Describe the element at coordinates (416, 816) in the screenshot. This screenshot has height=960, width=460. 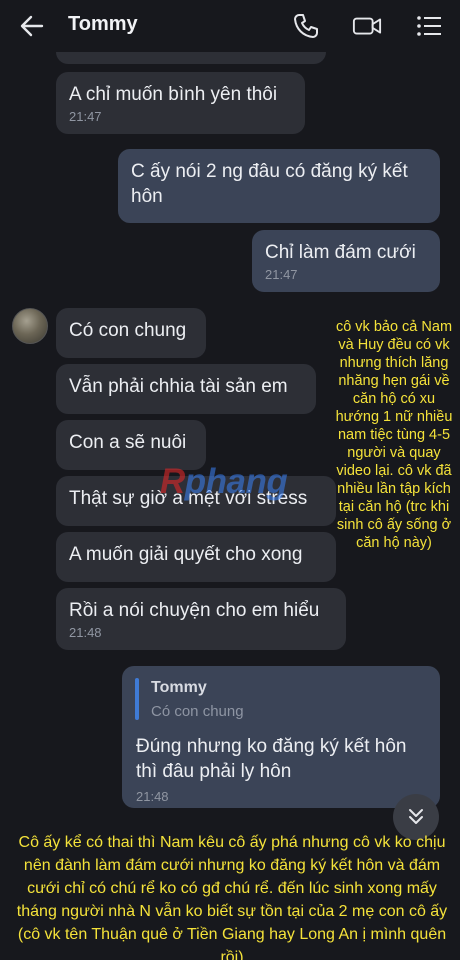
I see `double-chevron-down-icon` at that location.